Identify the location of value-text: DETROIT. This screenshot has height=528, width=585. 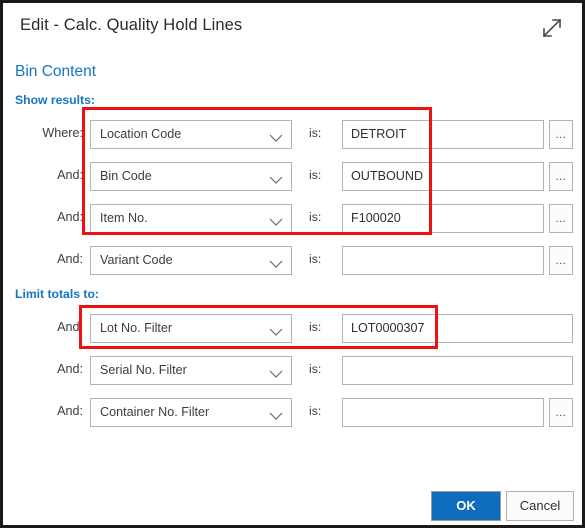
(379, 134).